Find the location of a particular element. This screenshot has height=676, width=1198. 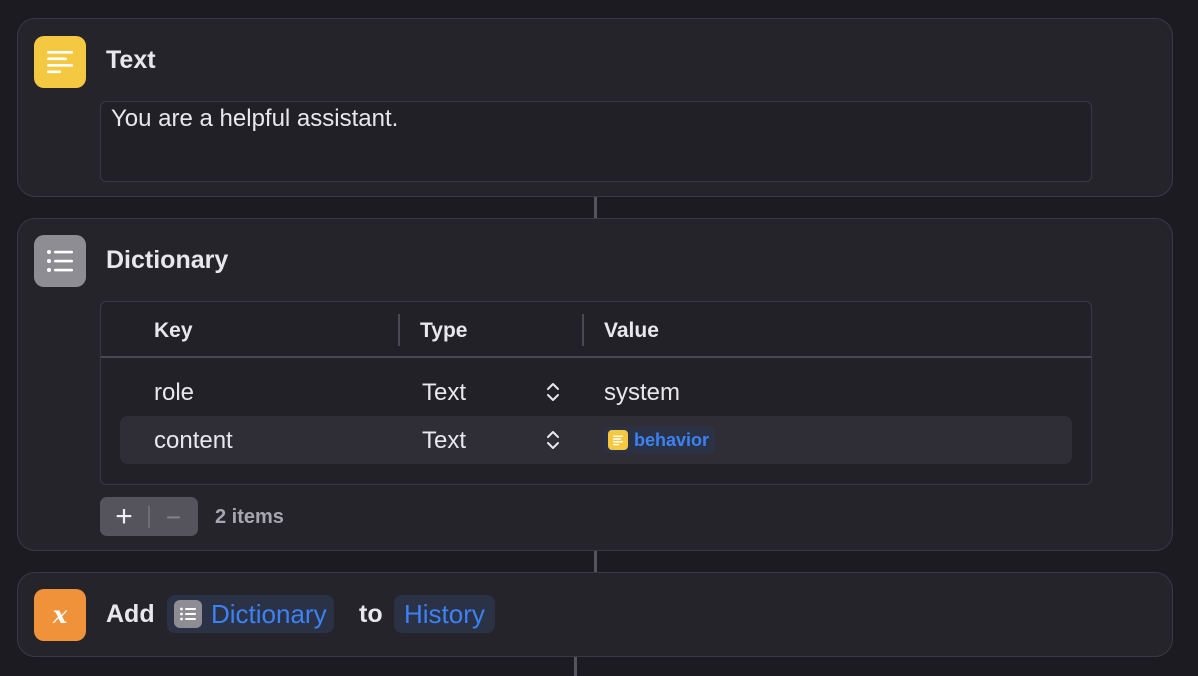

remove-item-button: − is located at coordinates (174, 516).